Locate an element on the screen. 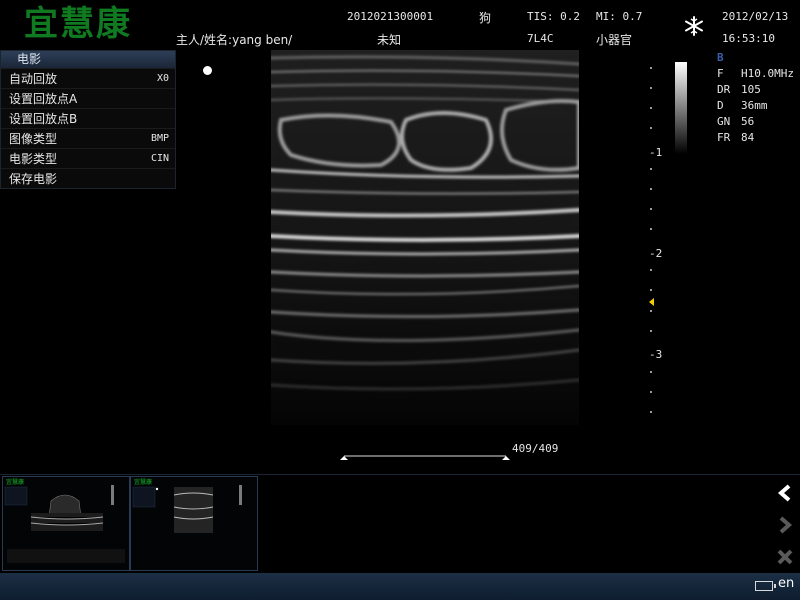 This screenshot has height=600, width=800. image-params: B F H10.0MHz DR 105 D 36mm GN 56 FR 84 is located at coordinates (755, 98).